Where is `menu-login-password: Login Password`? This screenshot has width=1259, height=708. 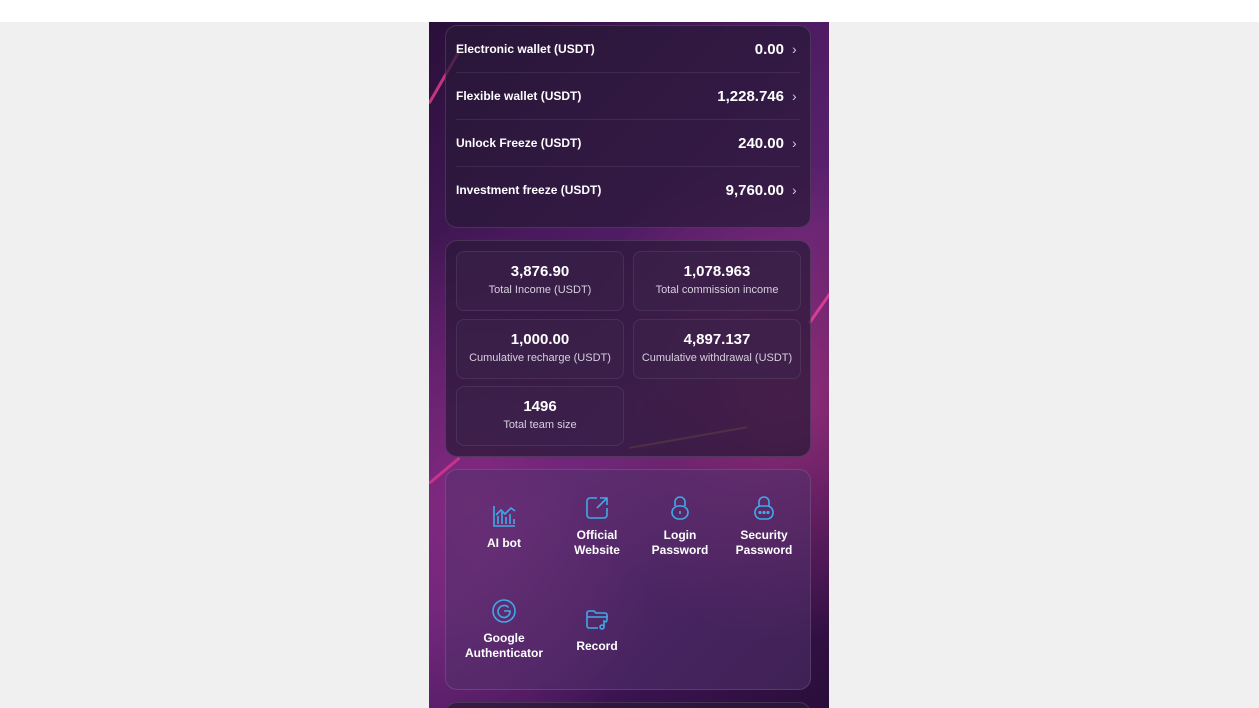
menu-login-password: Login Password is located at coordinates (680, 526).